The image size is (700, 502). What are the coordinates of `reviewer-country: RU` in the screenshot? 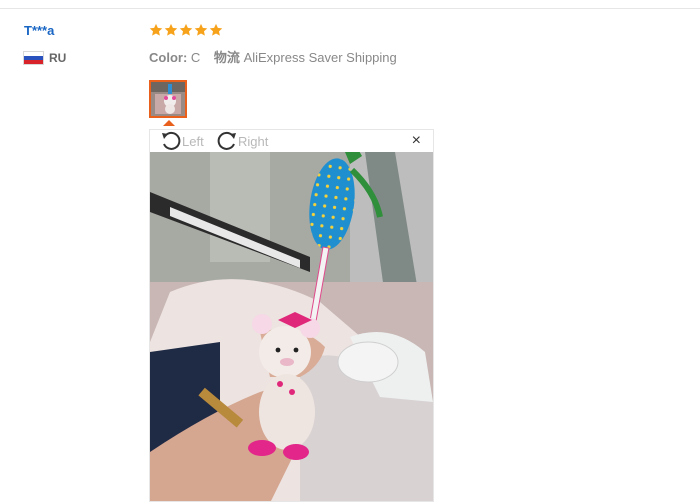 It's located at (45, 58).